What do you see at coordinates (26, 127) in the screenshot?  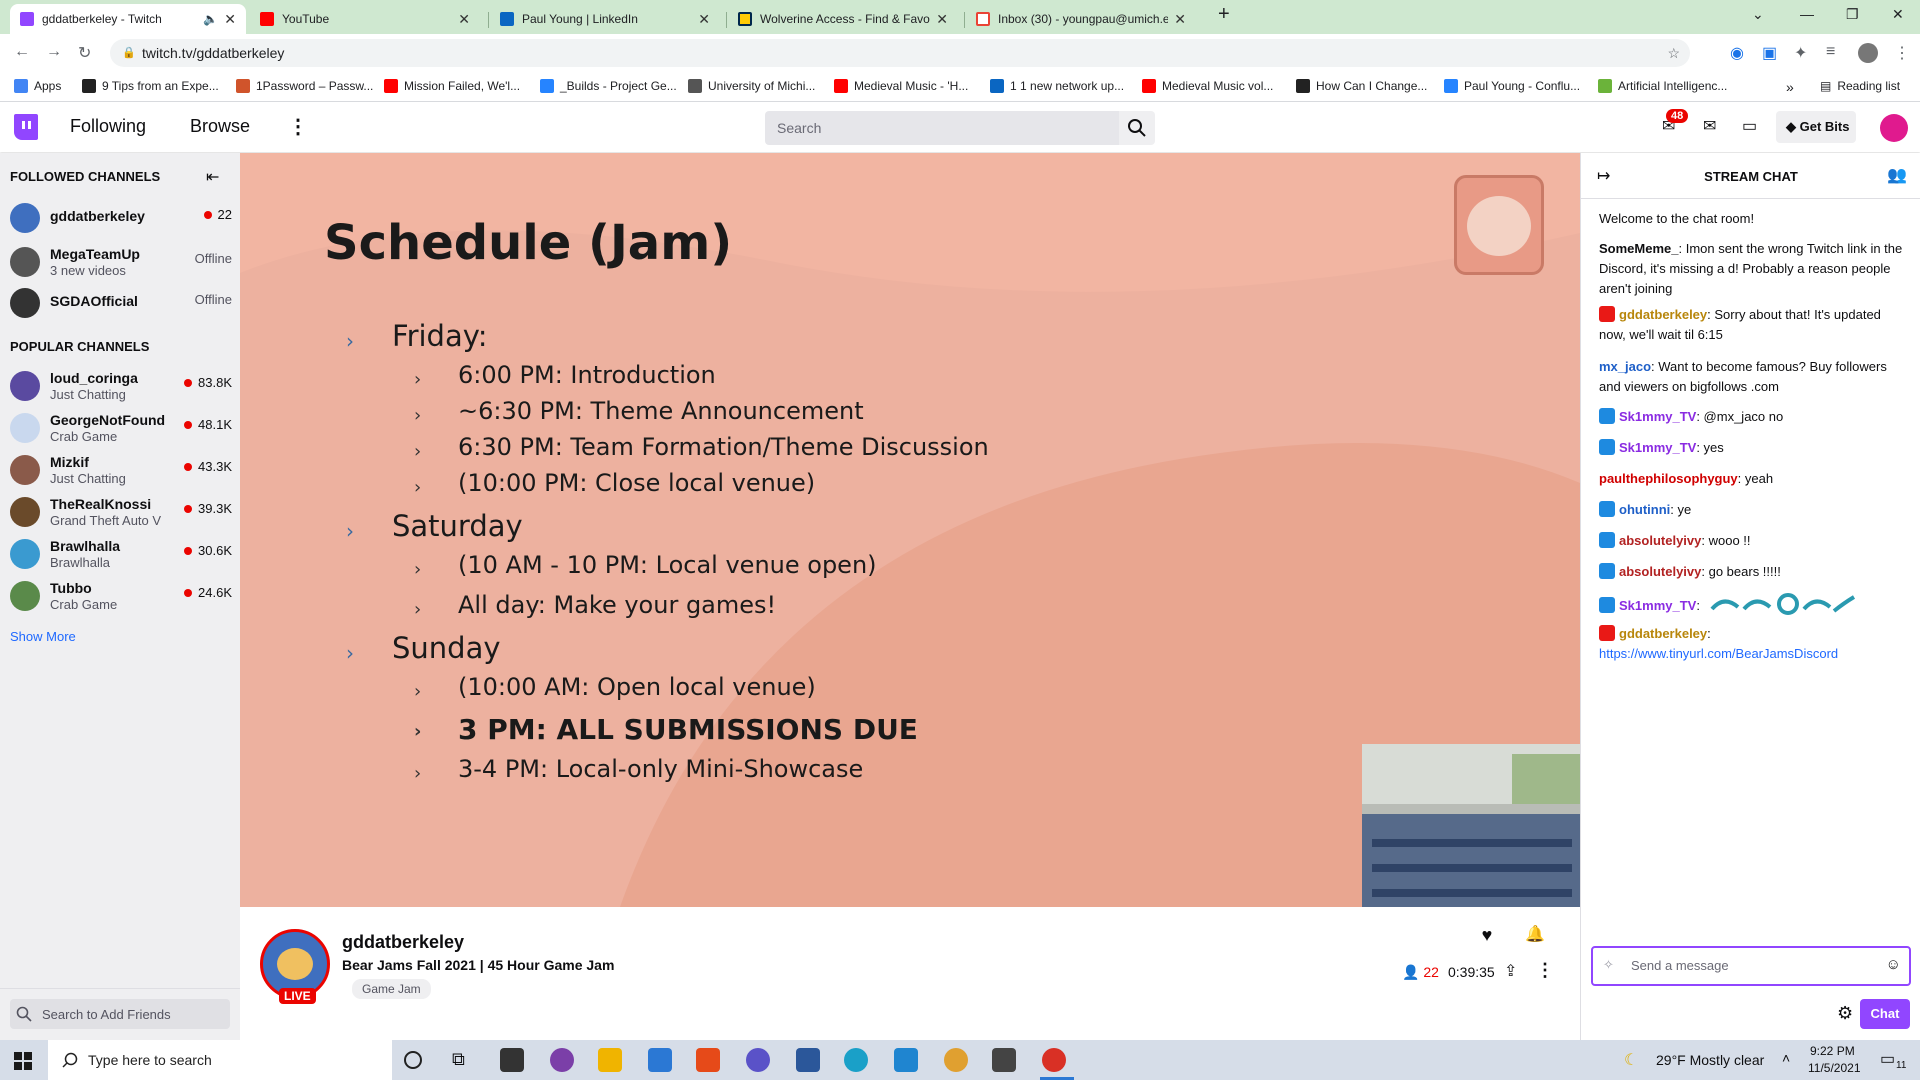 I see `twitch-logo-icon` at bounding box center [26, 127].